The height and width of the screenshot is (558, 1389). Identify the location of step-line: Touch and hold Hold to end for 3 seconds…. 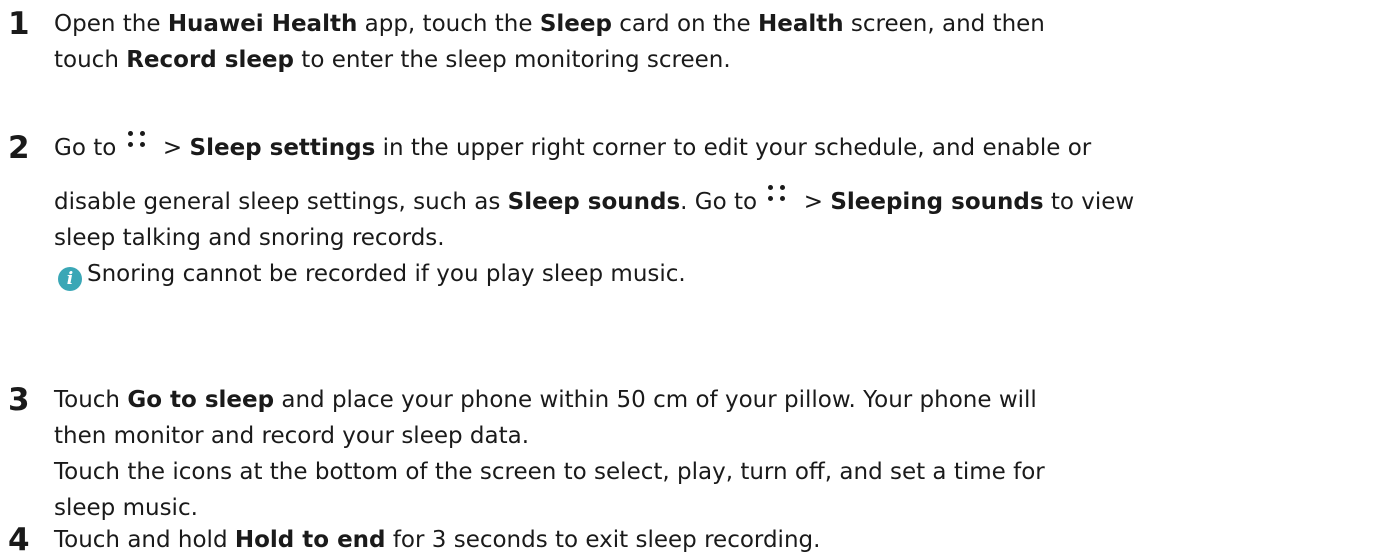
(714, 540).